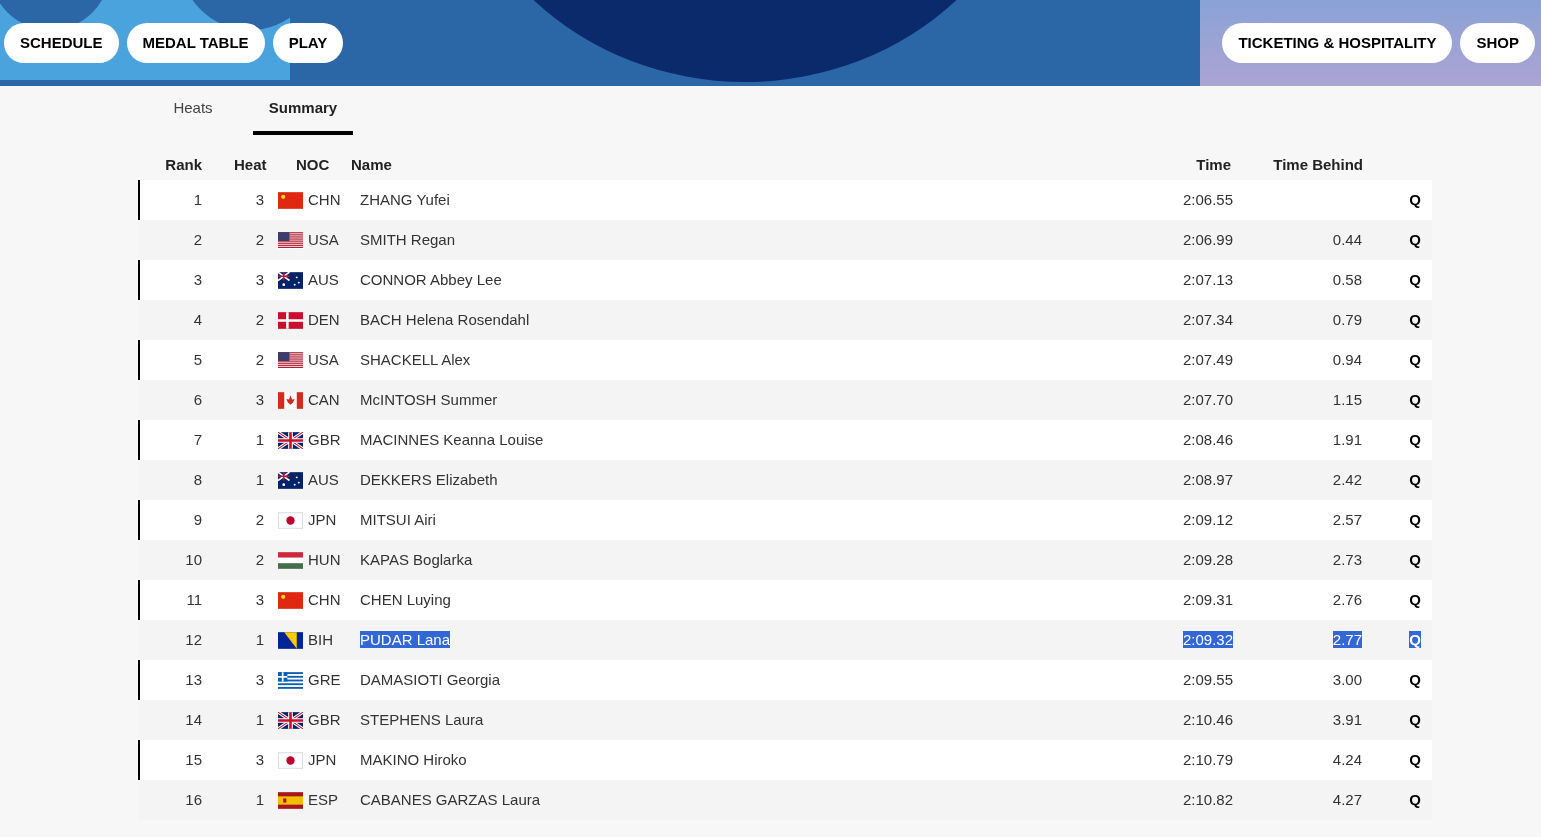 The image size is (1541, 837). What do you see at coordinates (429, 399) in the screenshot?
I see `table-cell: McINTOSH Summer` at bounding box center [429, 399].